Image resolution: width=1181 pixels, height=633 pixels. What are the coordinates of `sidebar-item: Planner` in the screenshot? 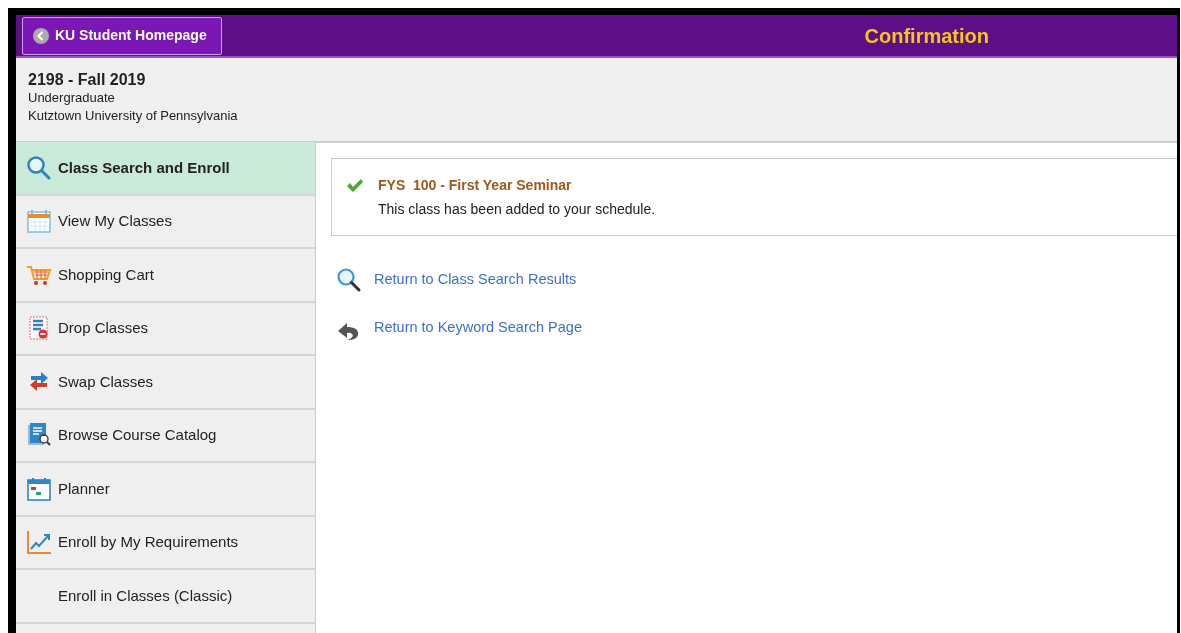 It's located at (165, 490).